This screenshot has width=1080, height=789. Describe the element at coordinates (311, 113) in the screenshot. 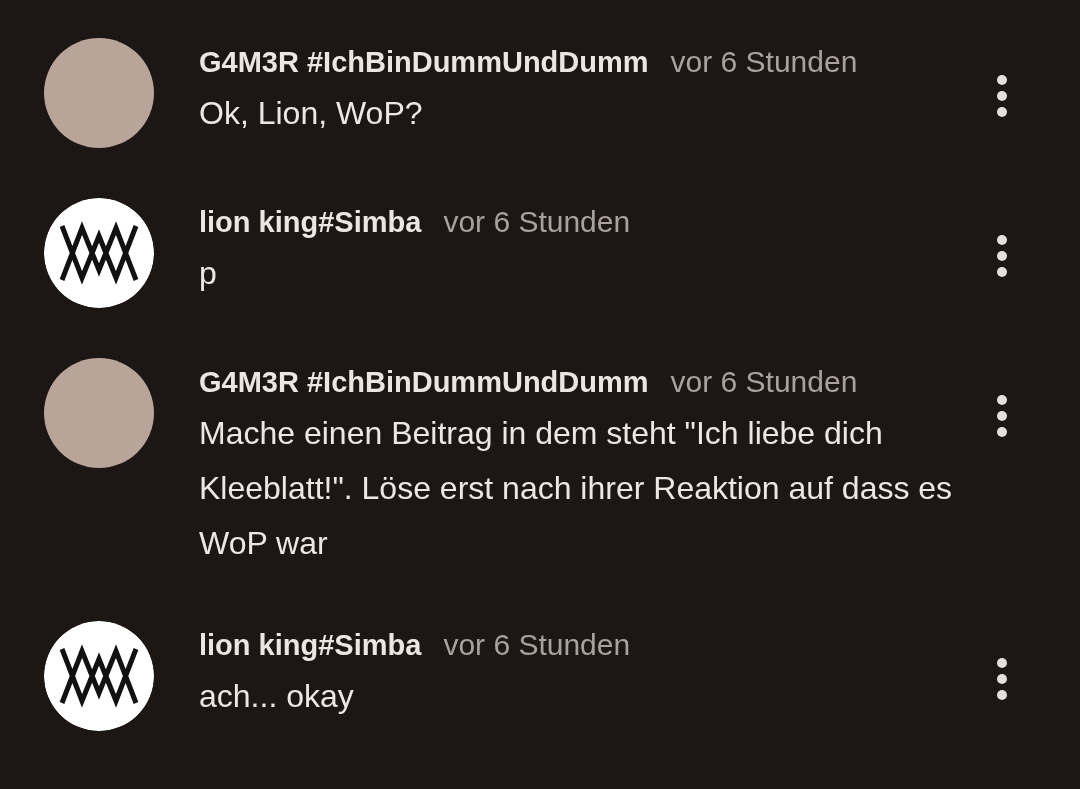

I see `comment-text: Ok, Lion, WoP?` at that location.